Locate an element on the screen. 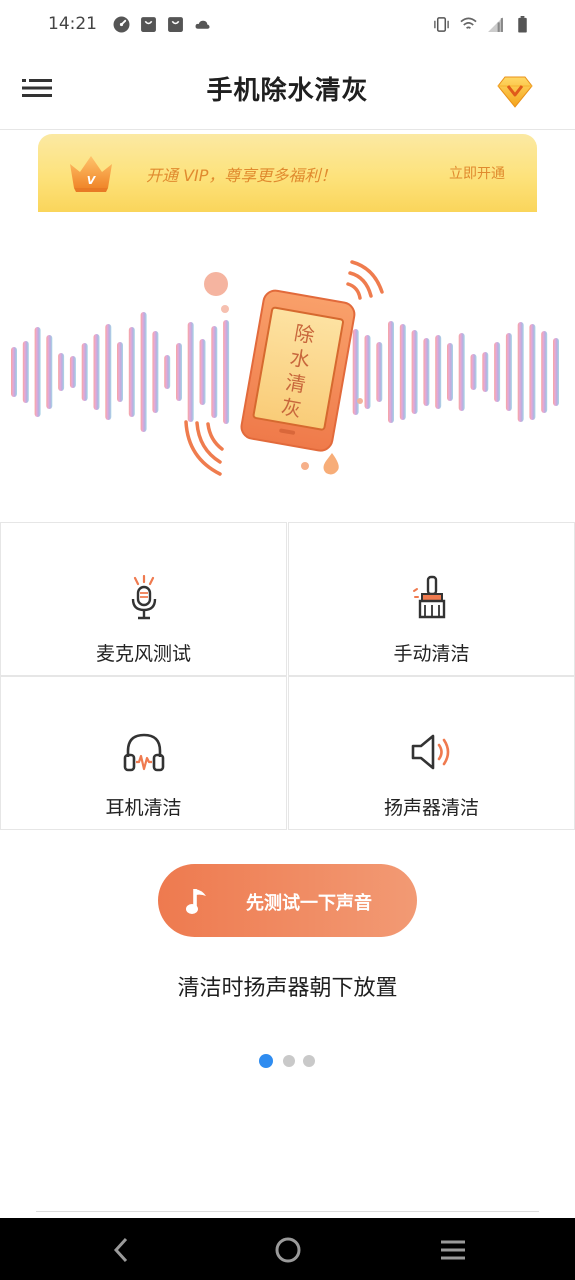 The height and width of the screenshot is (1280, 575). wifi-icon is located at coordinates (468, 23).